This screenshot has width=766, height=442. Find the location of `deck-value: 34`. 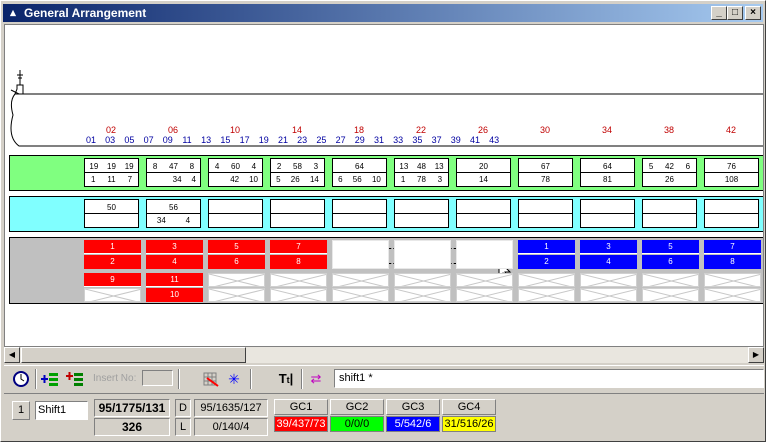

deck-value: 34 is located at coordinates (161, 220).